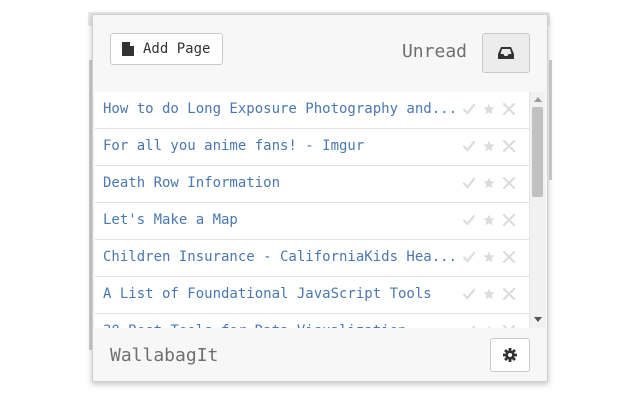  What do you see at coordinates (170, 220) in the screenshot?
I see `article-title-link: Let's Make a Map` at bounding box center [170, 220].